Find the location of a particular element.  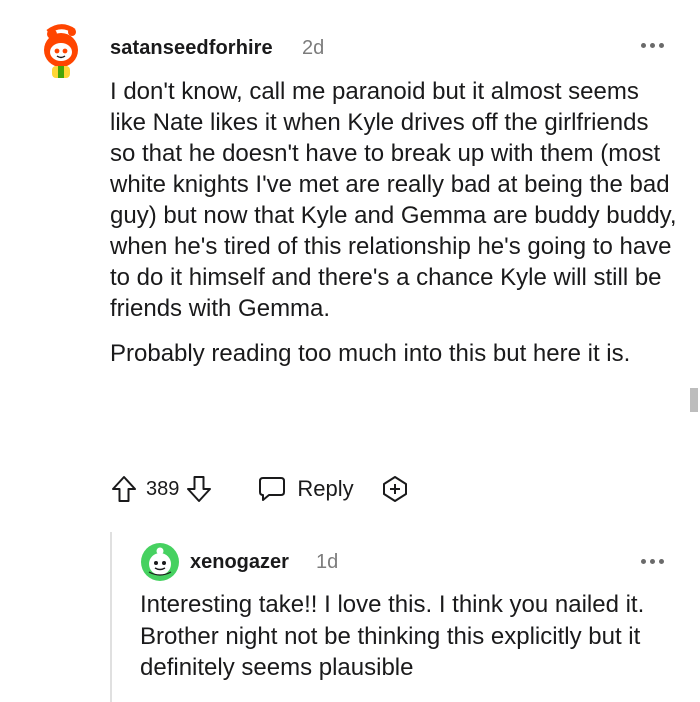

comment-username: satanseedforhire is located at coordinates (191, 48).